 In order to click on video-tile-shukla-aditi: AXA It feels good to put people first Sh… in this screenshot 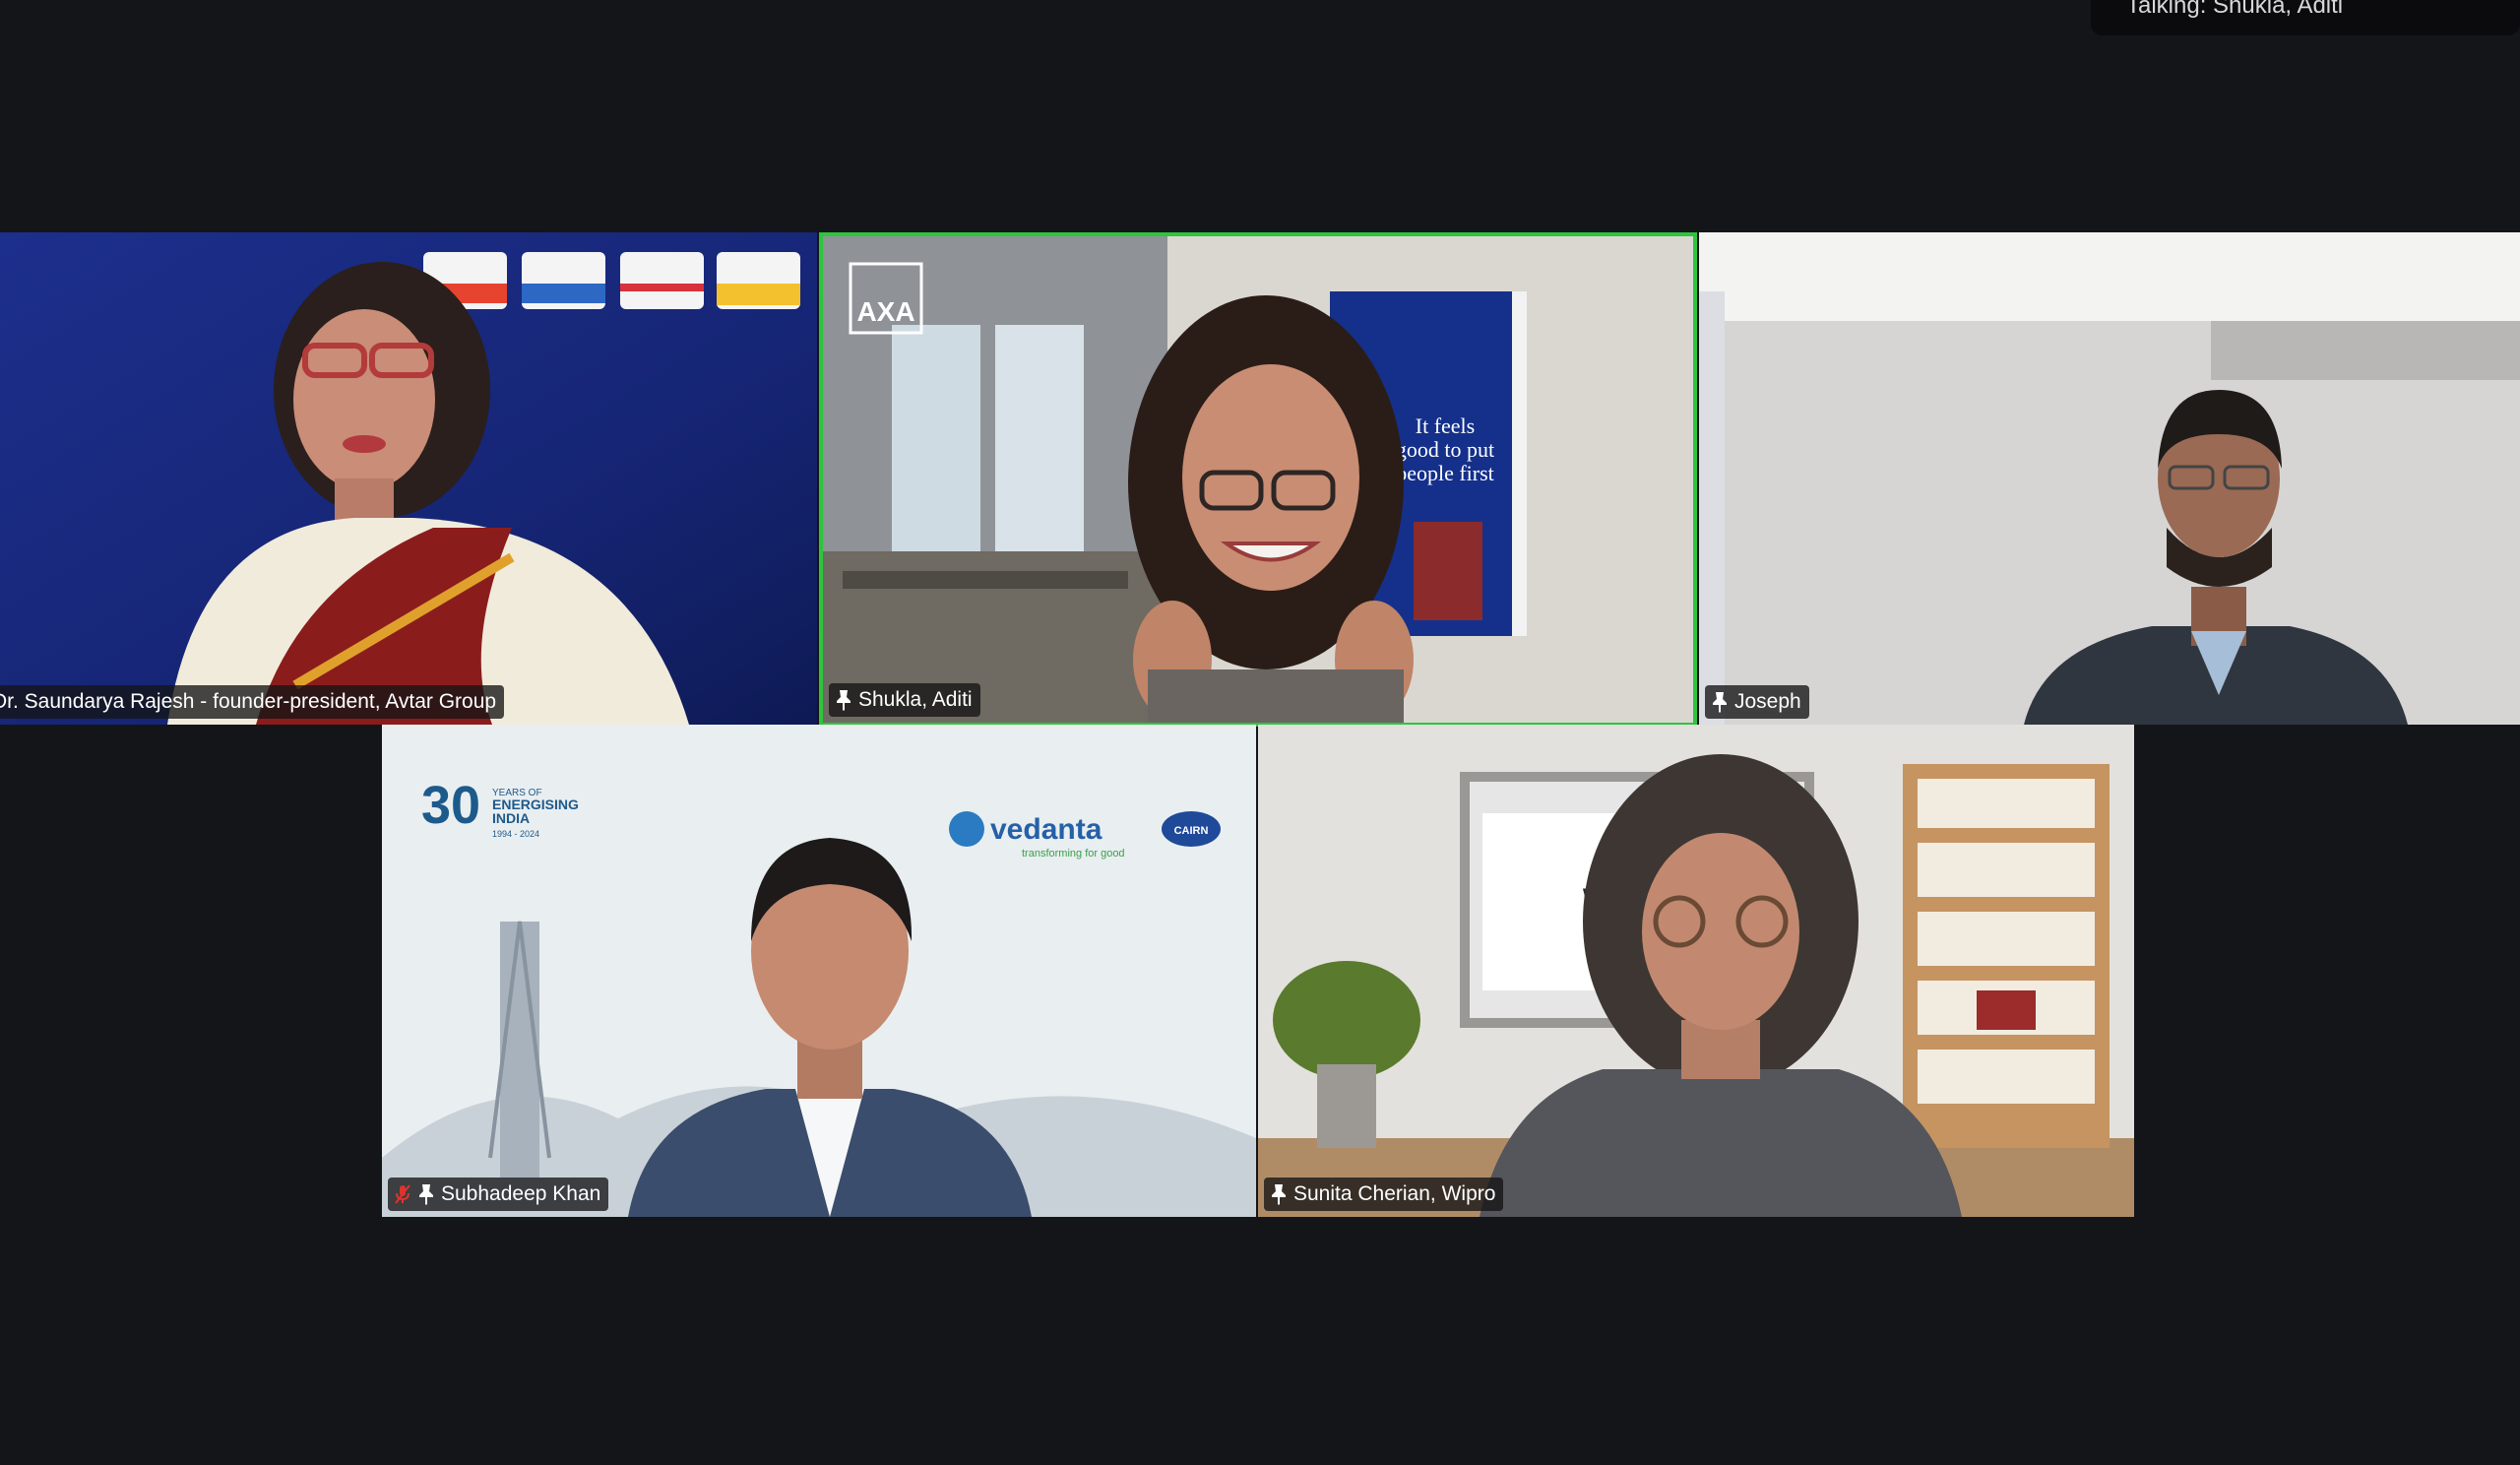, I will do `click(1258, 479)`.